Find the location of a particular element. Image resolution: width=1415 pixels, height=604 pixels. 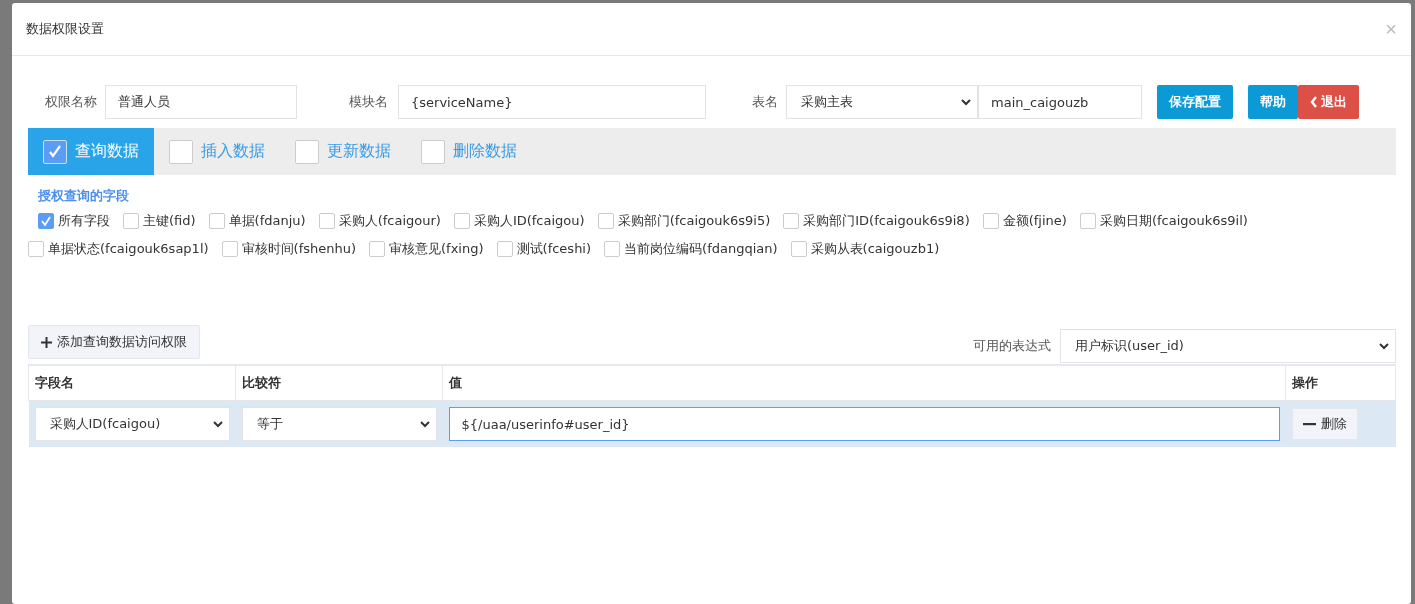

minus-icon is located at coordinates (1309, 424).